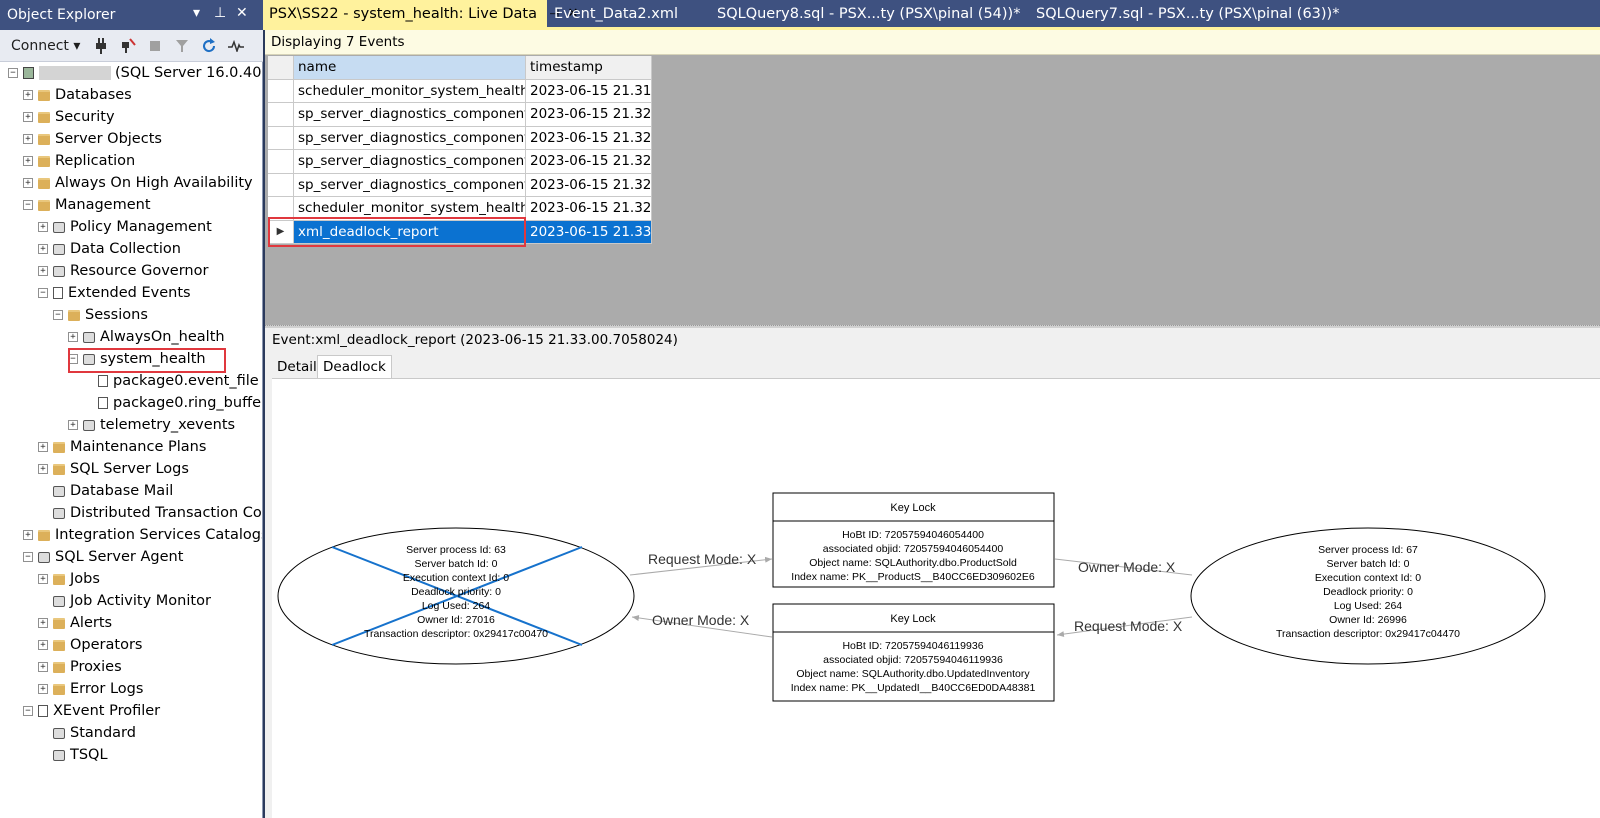  What do you see at coordinates (103, 557) in the screenshot?
I see `tree-node-sql-server-agent: − SQL Server Agent` at bounding box center [103, 557].